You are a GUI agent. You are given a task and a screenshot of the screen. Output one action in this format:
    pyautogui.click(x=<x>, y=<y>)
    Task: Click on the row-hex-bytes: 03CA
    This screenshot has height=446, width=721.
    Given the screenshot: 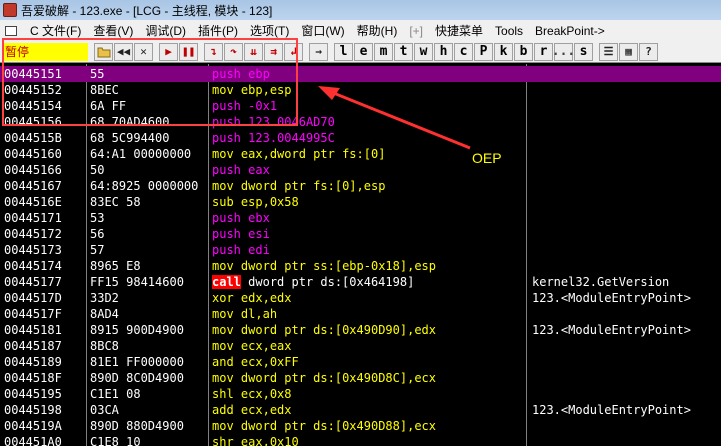 What is the action you would take?
    pyautogui.click(x=104, y=410)
    